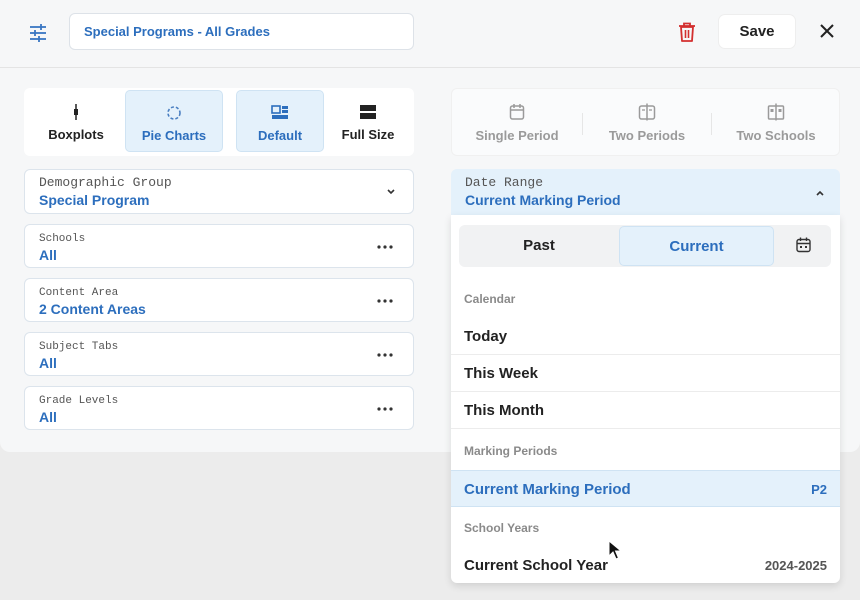 The height and width of the screenshot is (600, 860). I want to click on current-tab: Current, so click(696, 246).